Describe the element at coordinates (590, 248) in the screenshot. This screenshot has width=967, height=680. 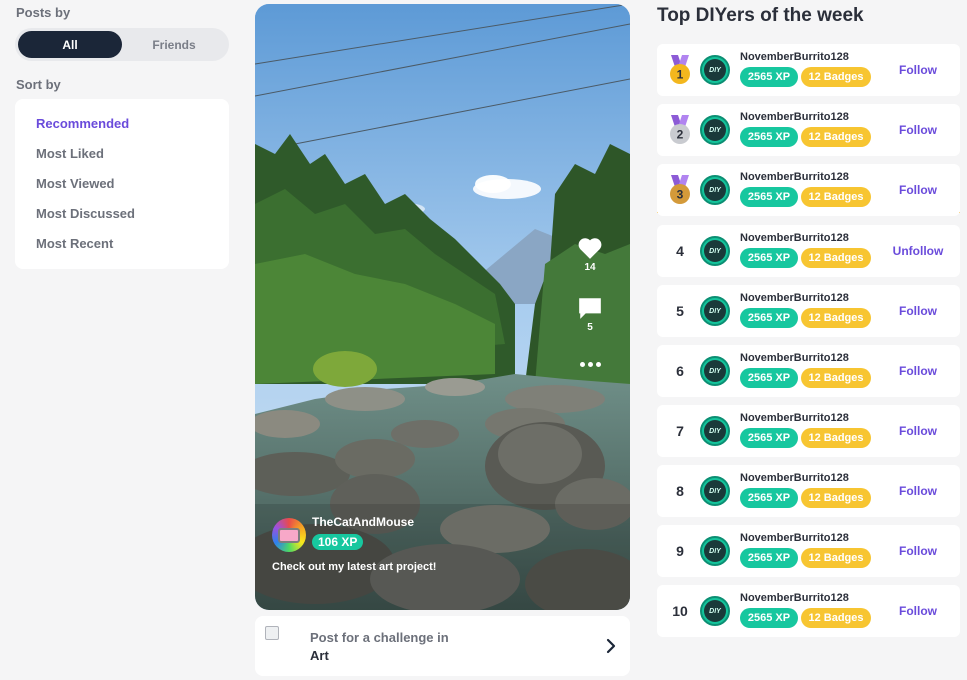
I see `heart-icon` at that location.